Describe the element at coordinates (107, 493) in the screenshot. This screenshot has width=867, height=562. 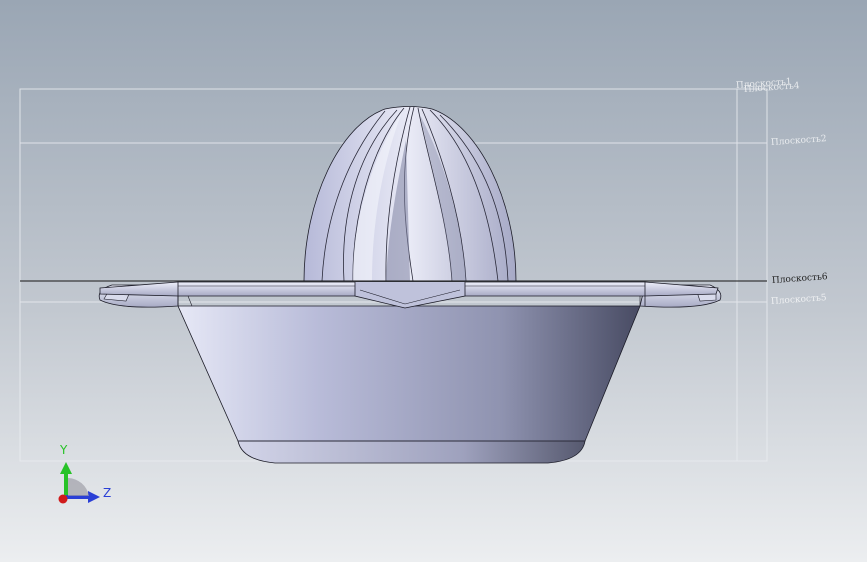
I see `z-axis-label: Z` at that location.